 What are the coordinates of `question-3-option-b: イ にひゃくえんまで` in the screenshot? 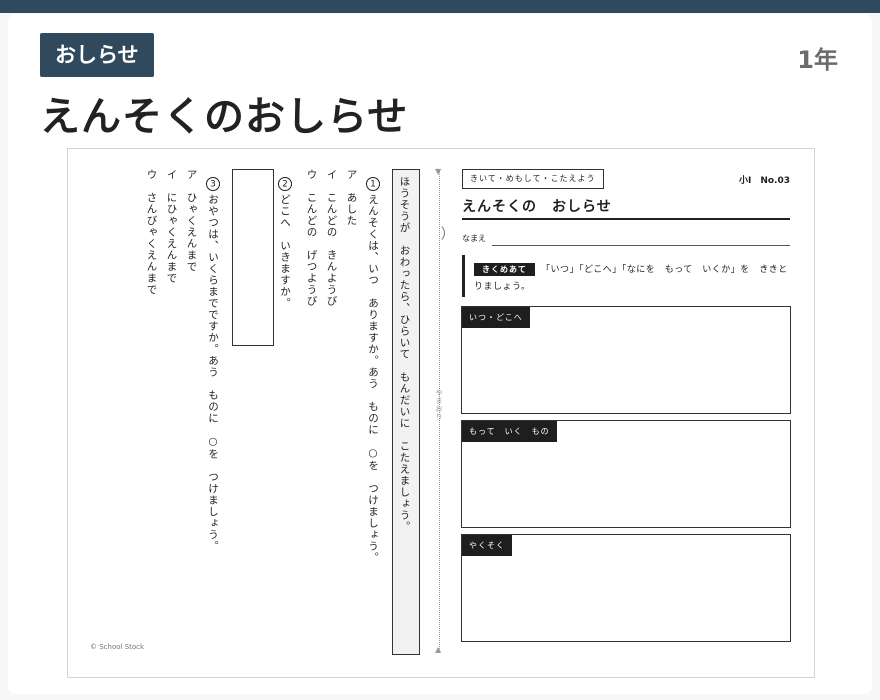 It's located at (171, 226).